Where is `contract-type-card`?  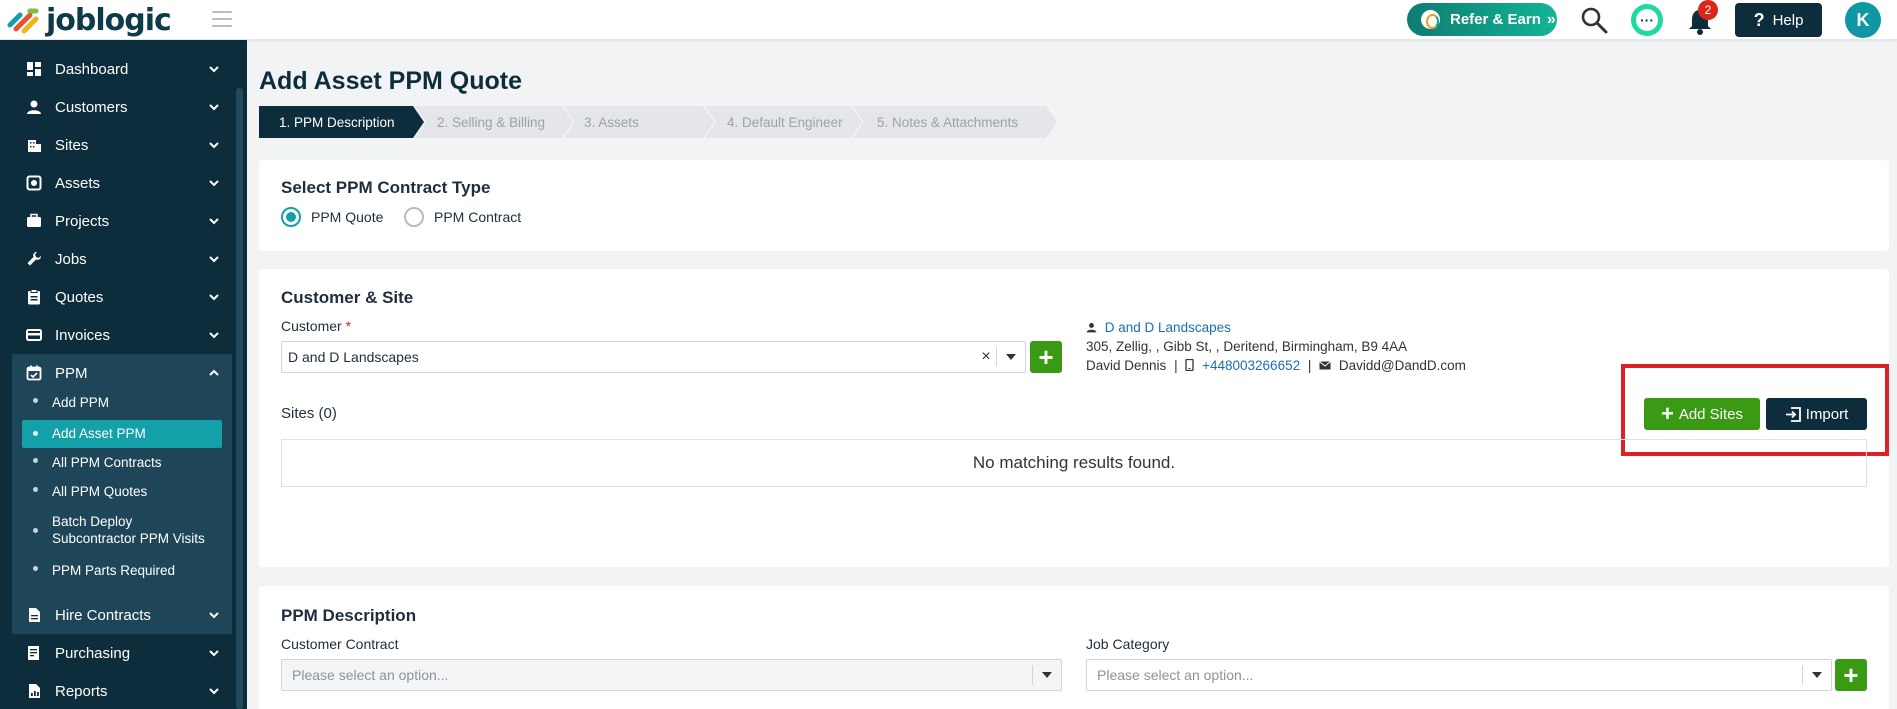 contract-type-card is located at coordinates (1074, 205).